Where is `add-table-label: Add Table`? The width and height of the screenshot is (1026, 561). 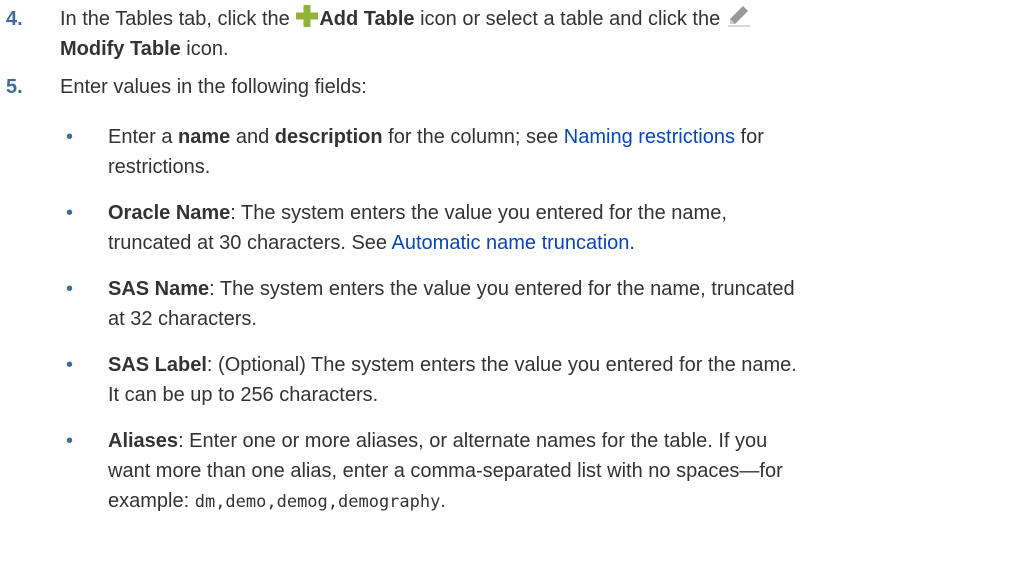
add-table-label: Add Table is located at coordinates (367, 19).